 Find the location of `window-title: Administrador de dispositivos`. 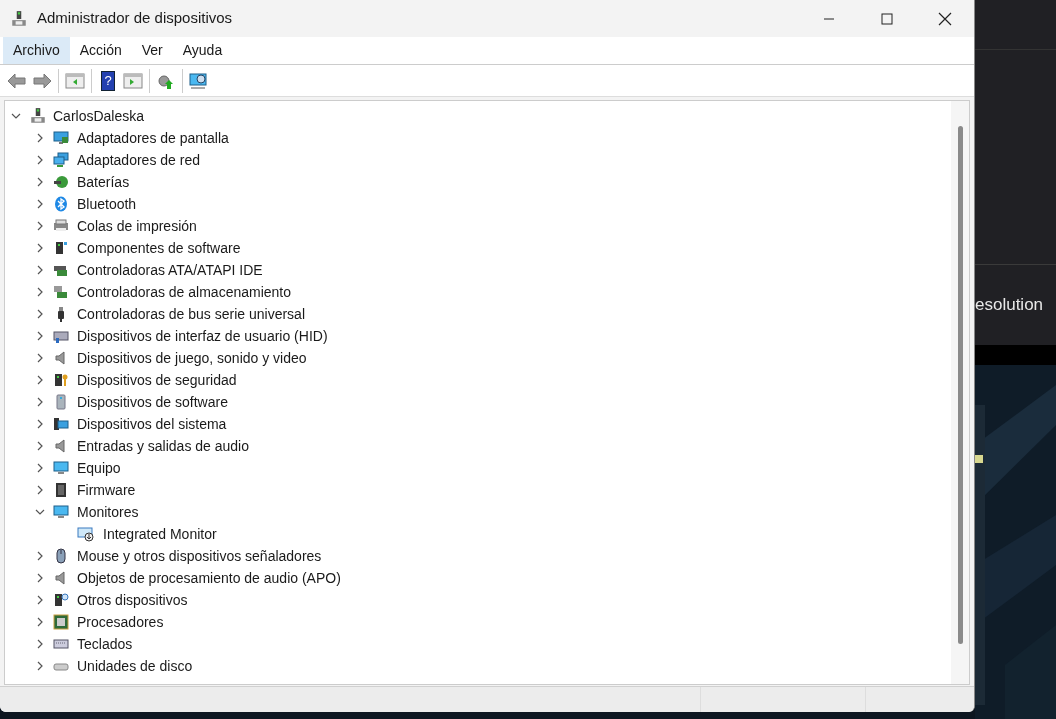

window-title: Administrador de dispositivos is located at coordinates (135, 18).